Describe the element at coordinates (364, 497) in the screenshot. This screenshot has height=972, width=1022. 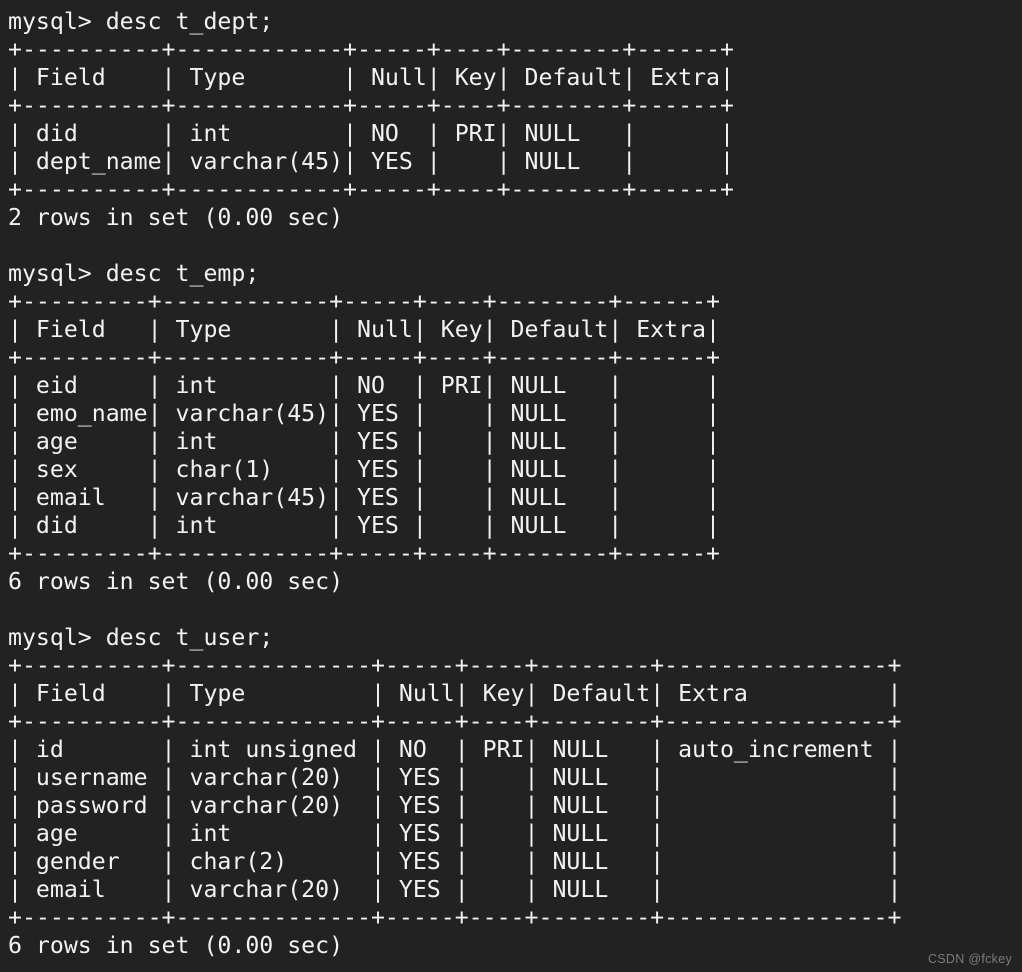
I see `table-row: | email | varchar(45)| YES | | NULL | |` at that location.